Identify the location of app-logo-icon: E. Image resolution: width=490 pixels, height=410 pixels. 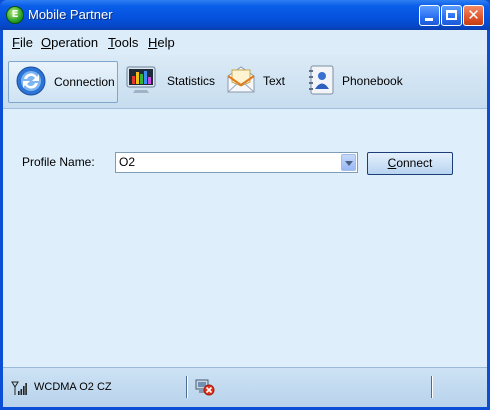
(15, 15).